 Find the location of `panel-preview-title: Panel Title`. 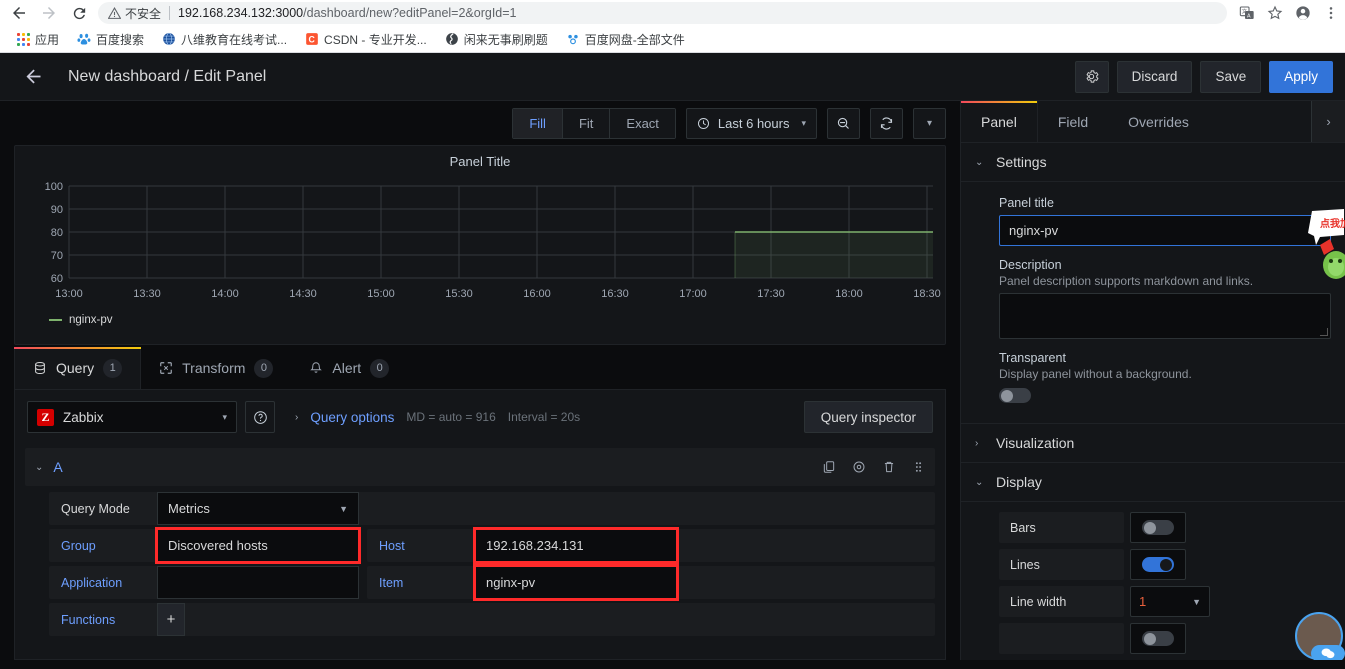

panel-preview-title: Panel Title is located at coordinates (480, 161).